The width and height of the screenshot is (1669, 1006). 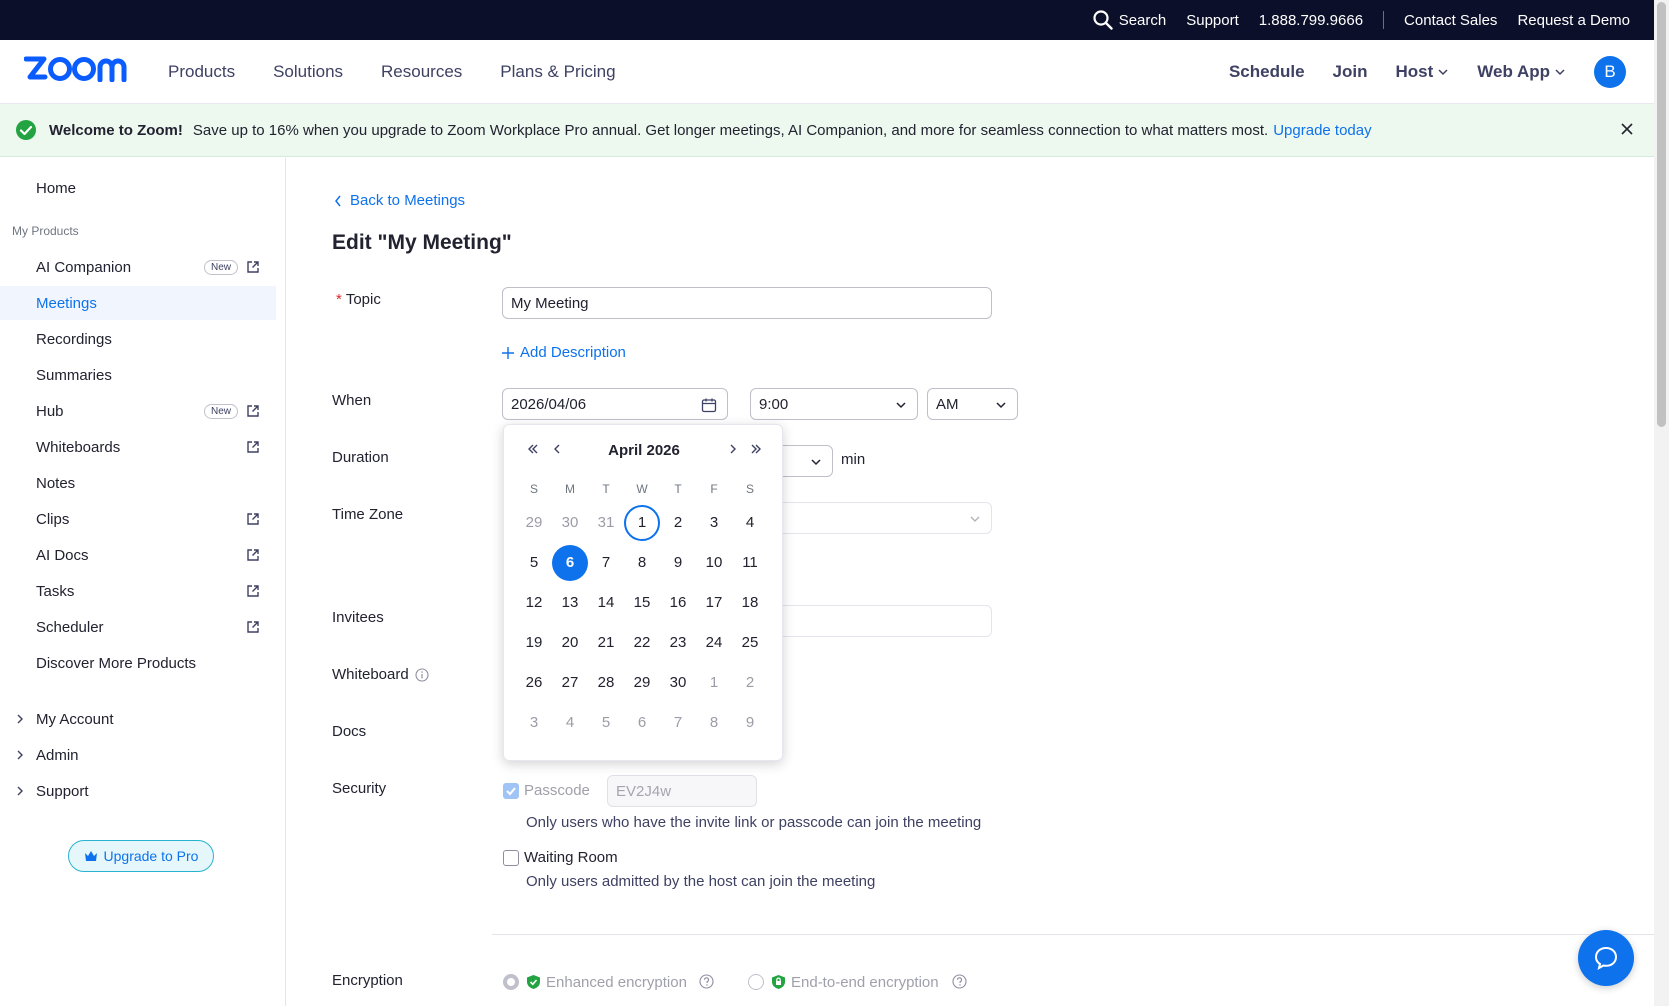 I want to click on calendar-day: 15, so click(x=642, y=603).